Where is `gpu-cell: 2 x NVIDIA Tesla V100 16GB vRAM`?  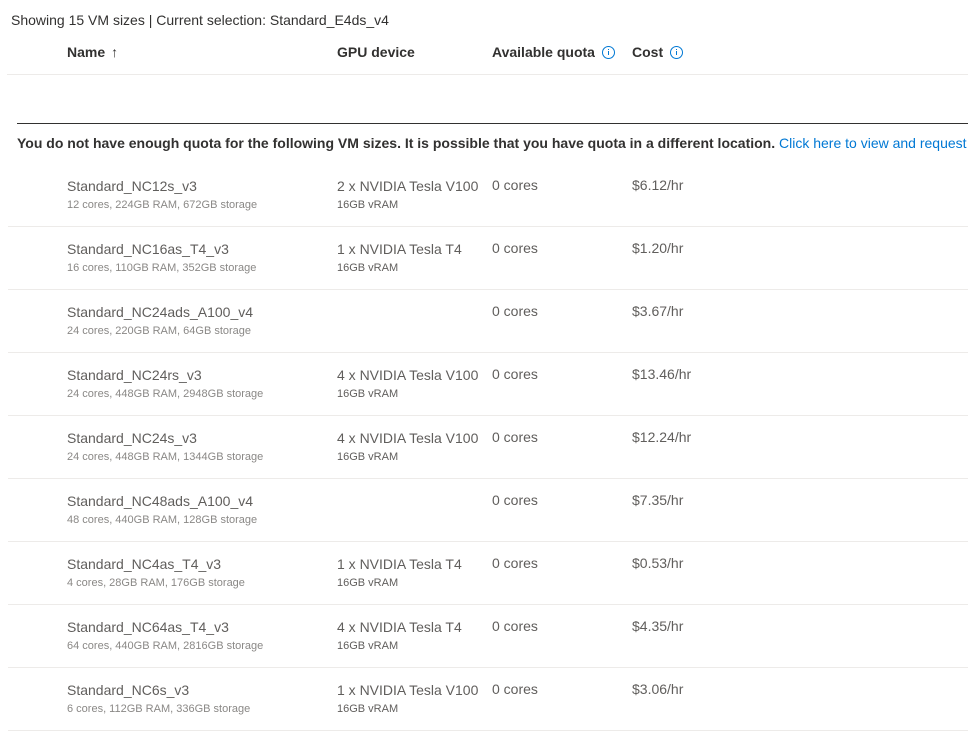 gpu-cell: 2 x NVIDIA Tesla V100 16GB vRAM is located at coordinates (407, 194).